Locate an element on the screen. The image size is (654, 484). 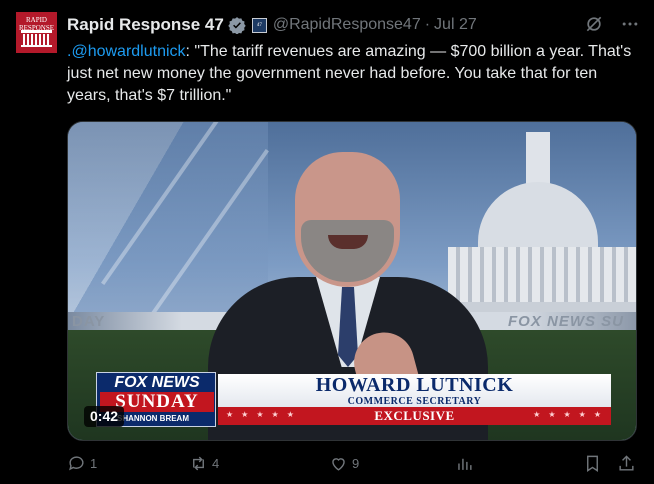
avatar: RAPID RESPONSE is located at coordinates (36, 32).